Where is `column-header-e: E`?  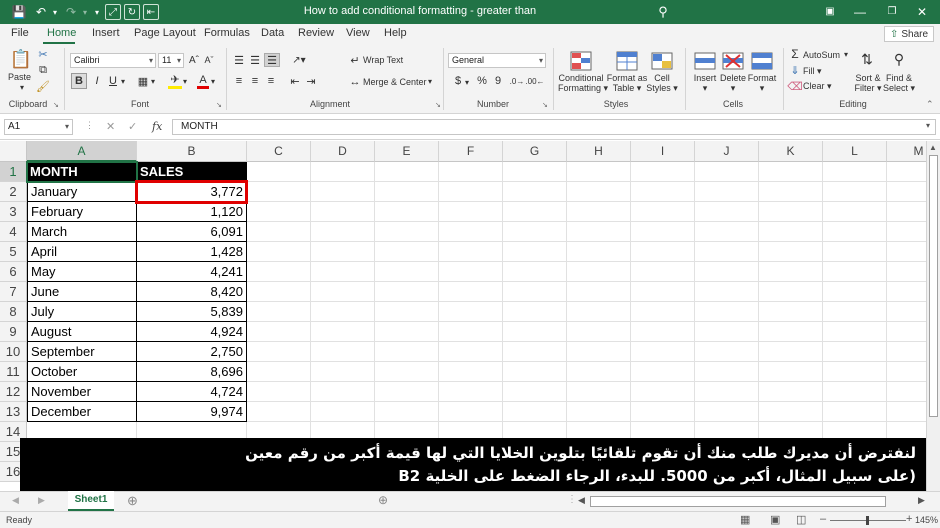
column-header-e: E is located at coordinates (407, 151).